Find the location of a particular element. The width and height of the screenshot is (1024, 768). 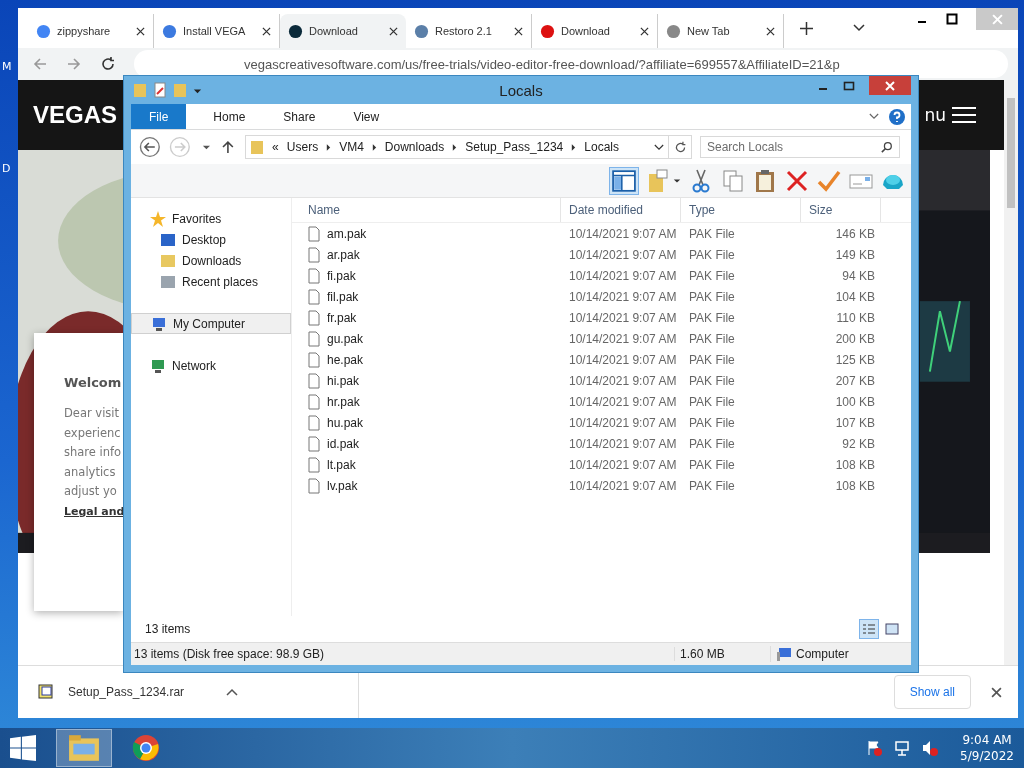

legal-link: Legal and is located at coordinates (94, 511).